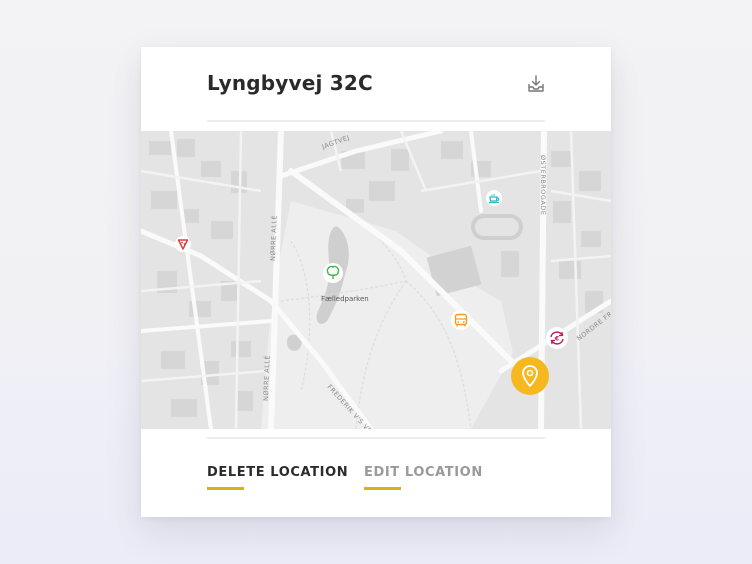 Image resolution: width=752 pixels, height=564 pixels. Describe the element at coordinates (183, 244) in the screenshot. I see `poi-pizza` at that location.